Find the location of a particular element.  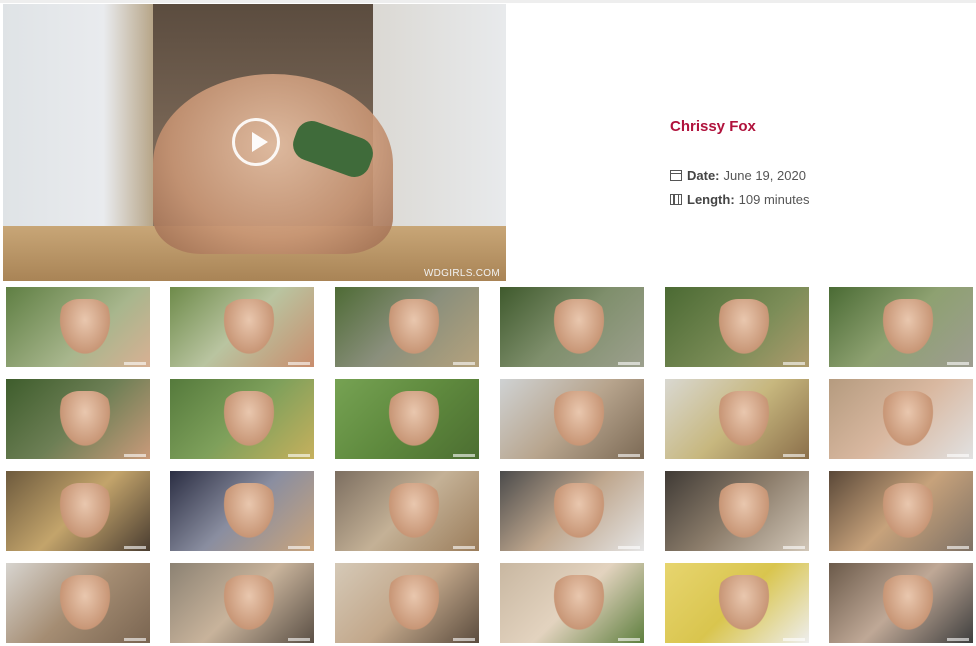

top-divider is located at coordinates (488, 1).